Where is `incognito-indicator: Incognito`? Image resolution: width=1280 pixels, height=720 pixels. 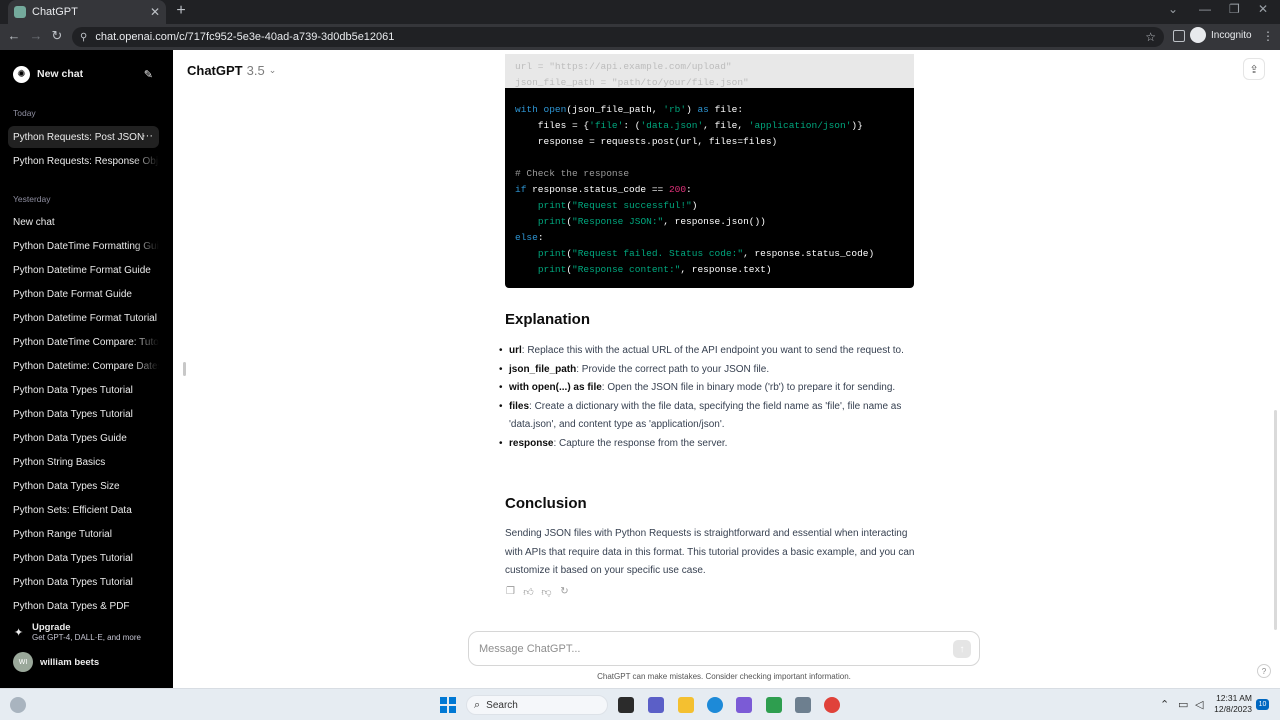 incognito-indicator: Incognito is located at coordinates (1221, 35).